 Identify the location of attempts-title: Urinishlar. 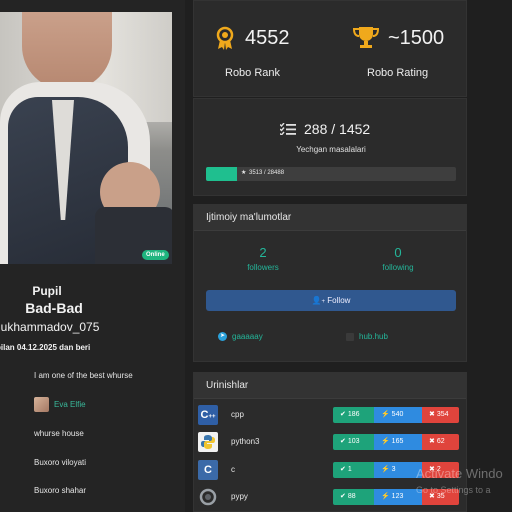
(330, 386).